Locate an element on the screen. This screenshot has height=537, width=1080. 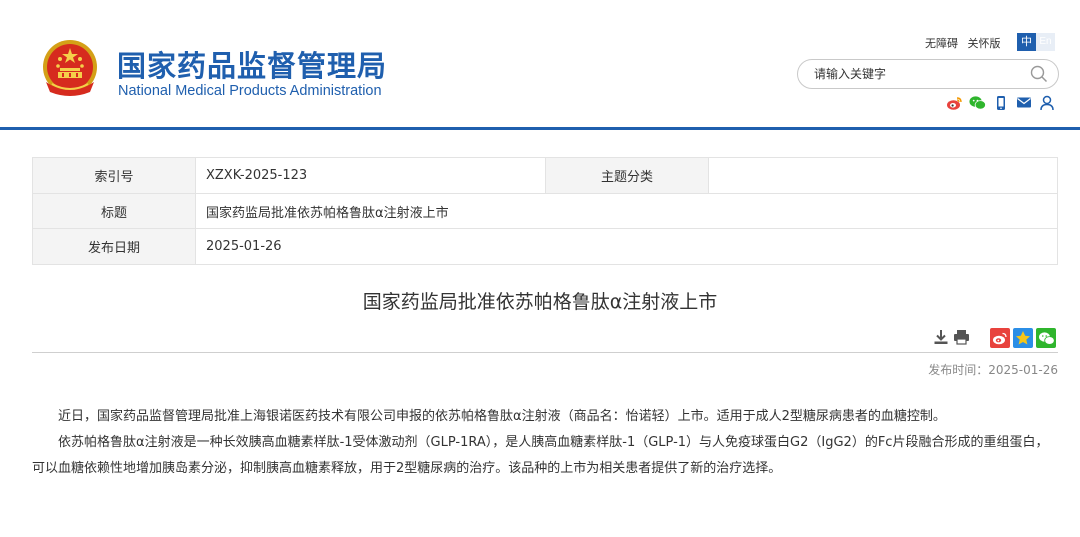
search-input is located at coordinates (919, 74).